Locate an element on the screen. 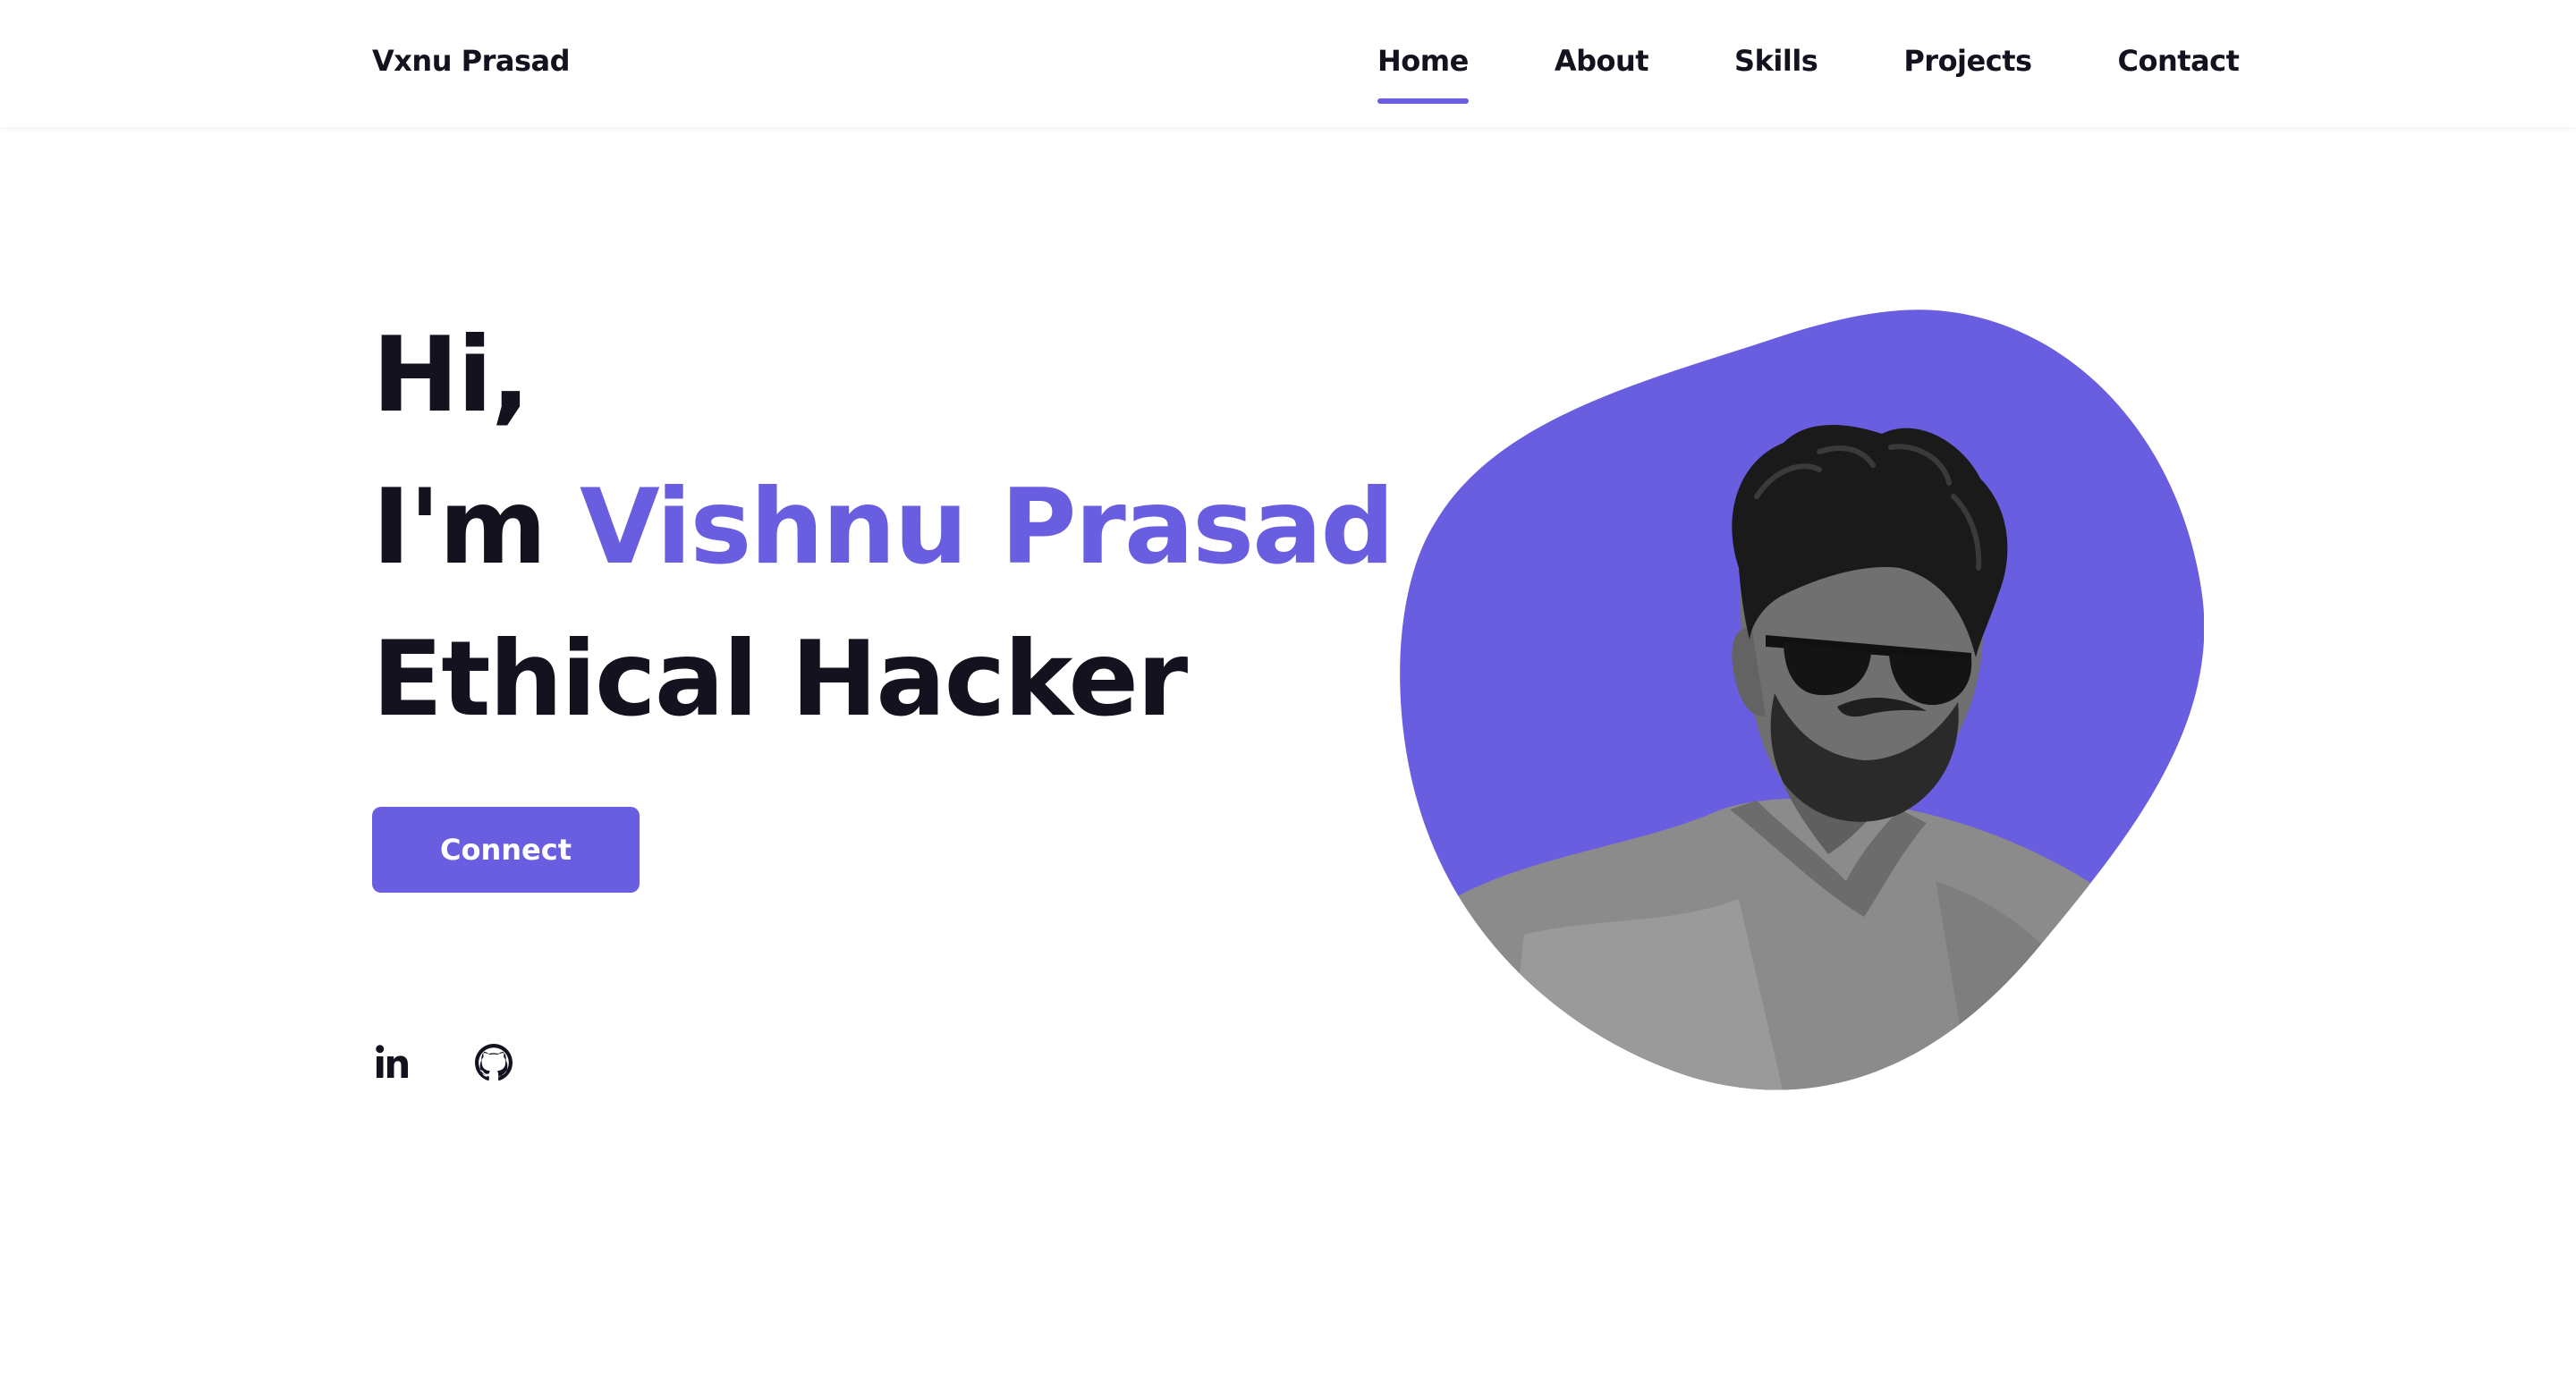 The width and height of the screenshot is (2576, 1390). nav-projects: Projects is located at coordinates (1967, 61).